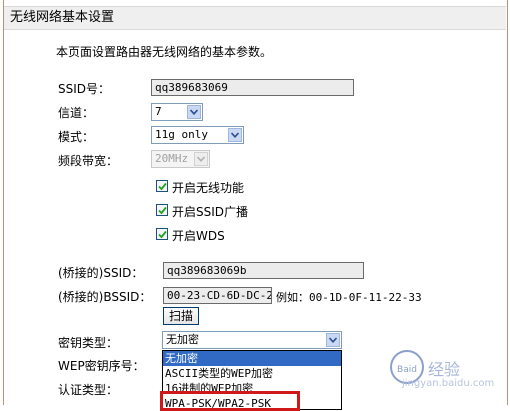 Image resolution: width=510 pixels, height=411 pixels. What do you see at coordinates (88, 390) in the screenshot?
I see `auth-type-label: 认证类型：` at bounding box center [88, 390].